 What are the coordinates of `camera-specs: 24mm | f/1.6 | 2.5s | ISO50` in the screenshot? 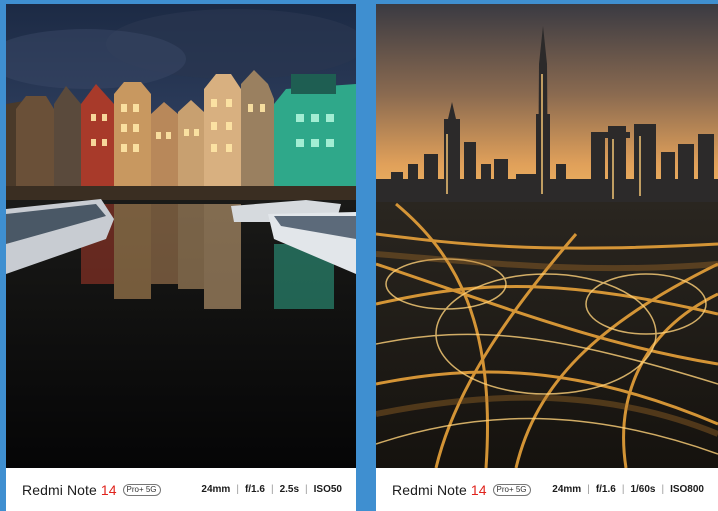 It's located at (271, 489).